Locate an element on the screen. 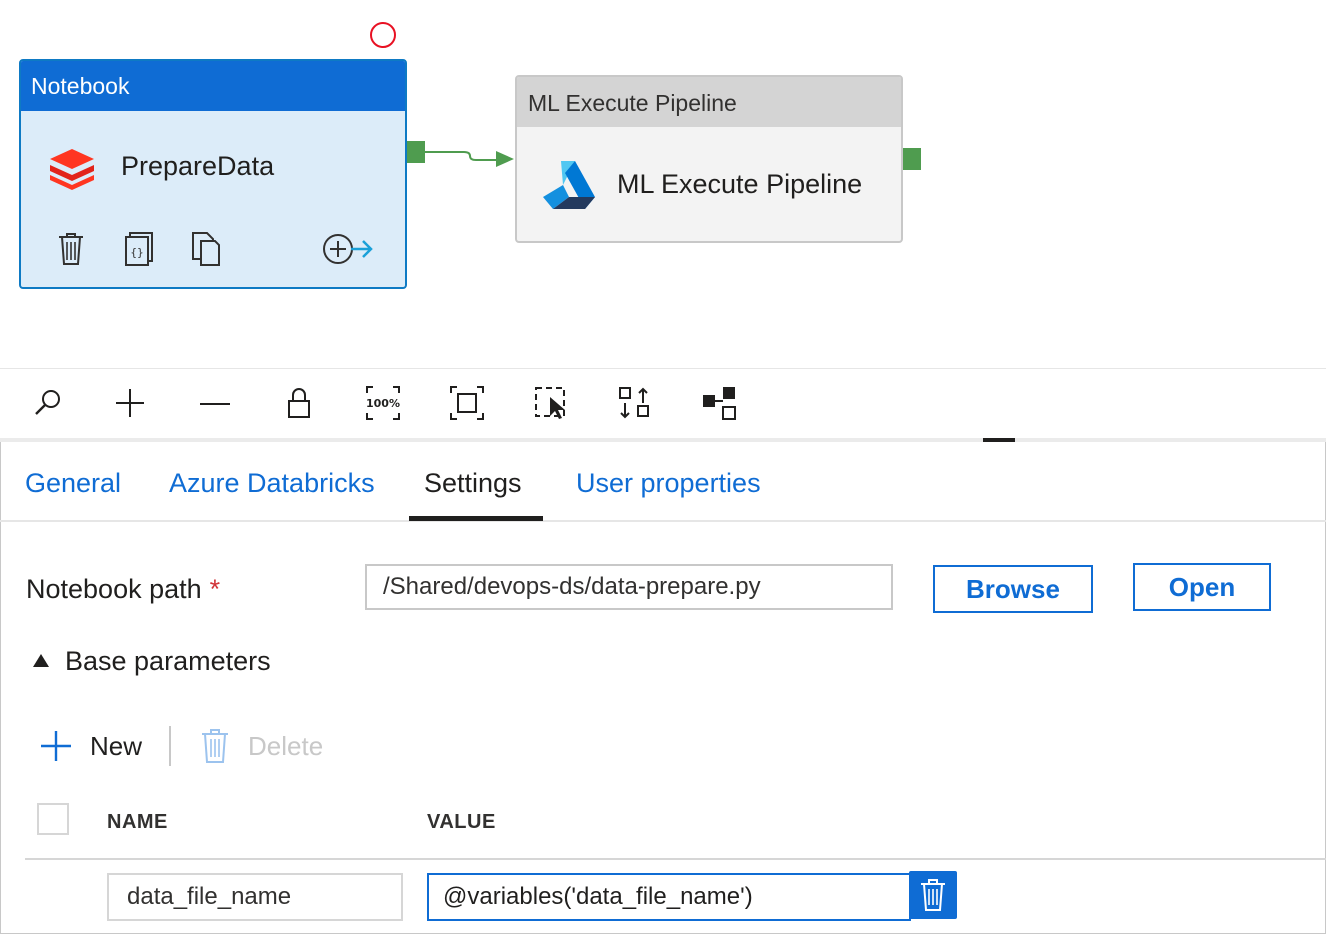 This screenshot has height=934, width=1326. table-header-divider is located at coordinates (675, 859).